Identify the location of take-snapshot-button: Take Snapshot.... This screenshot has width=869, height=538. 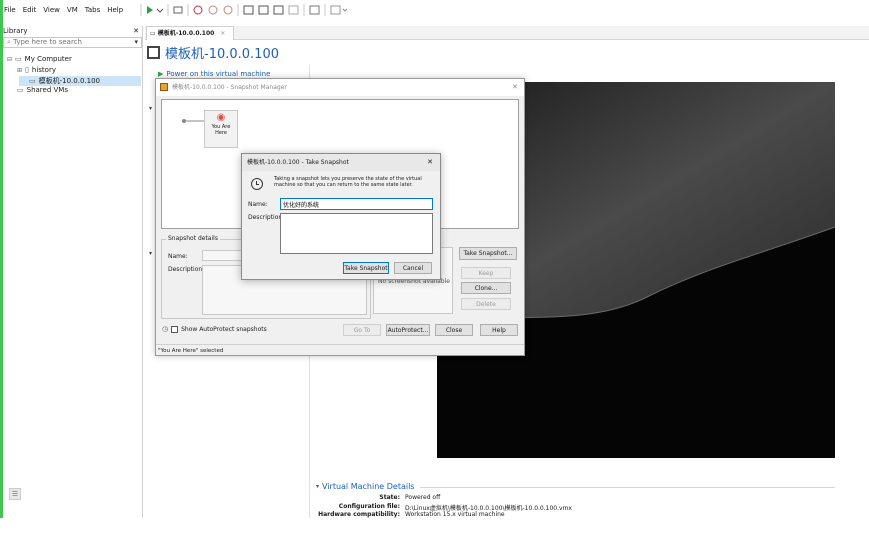
(488, 253).